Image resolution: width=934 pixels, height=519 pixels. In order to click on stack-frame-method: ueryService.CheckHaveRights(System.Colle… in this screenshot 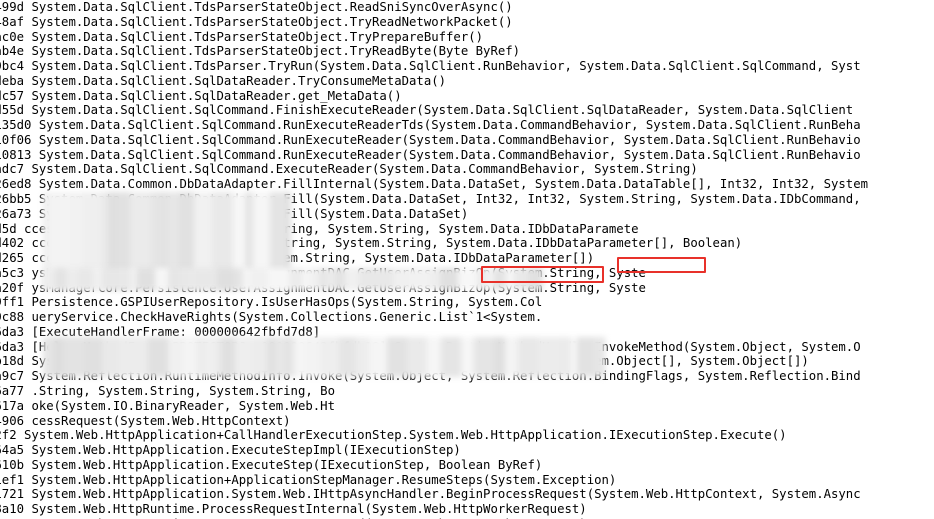, I will do `click(287, 317)`.